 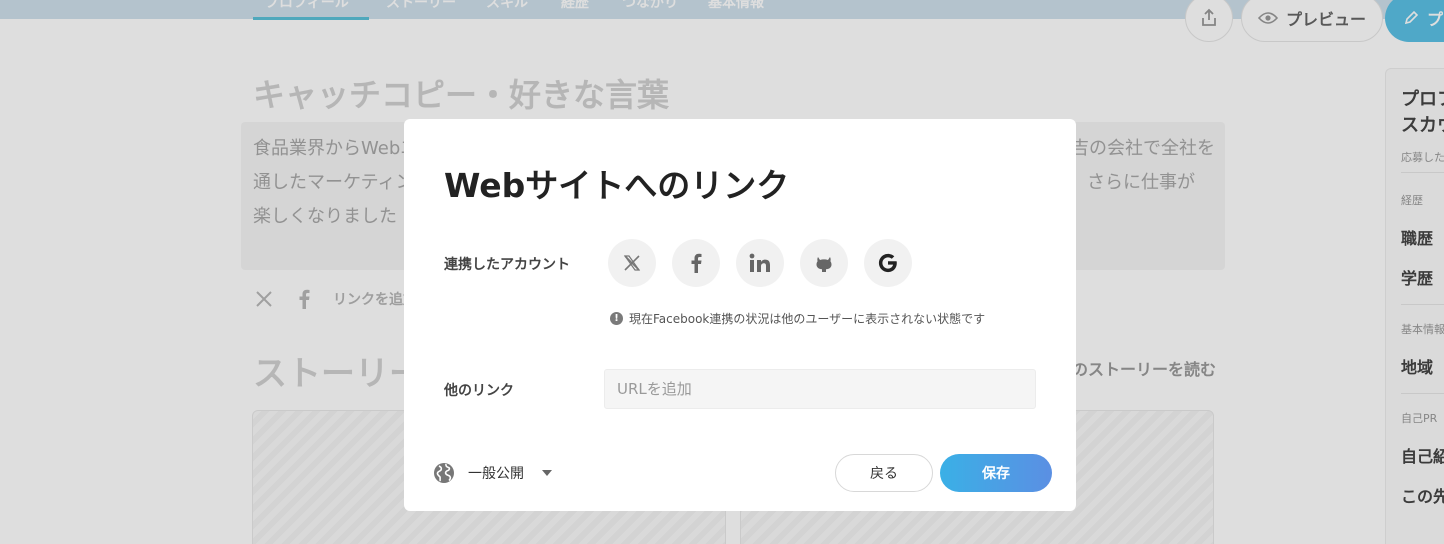 I want to click on globe-icon, so click(x=444, y=473).